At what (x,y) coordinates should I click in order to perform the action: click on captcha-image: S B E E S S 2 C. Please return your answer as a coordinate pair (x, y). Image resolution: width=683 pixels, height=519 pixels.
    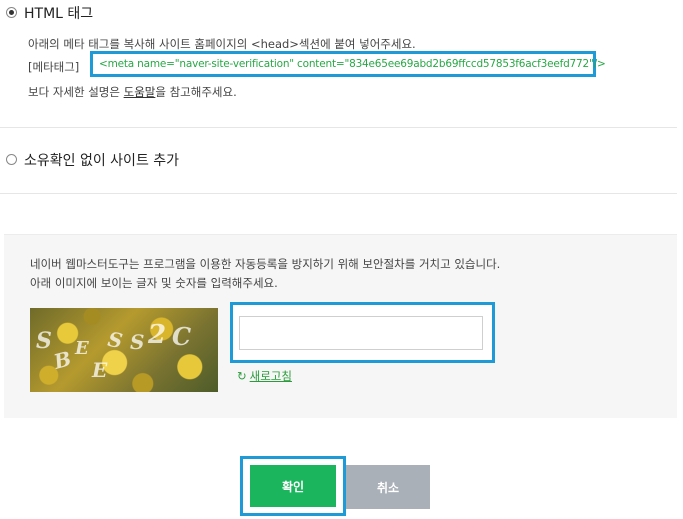
    Looking at the image, I should click on (124, 350).